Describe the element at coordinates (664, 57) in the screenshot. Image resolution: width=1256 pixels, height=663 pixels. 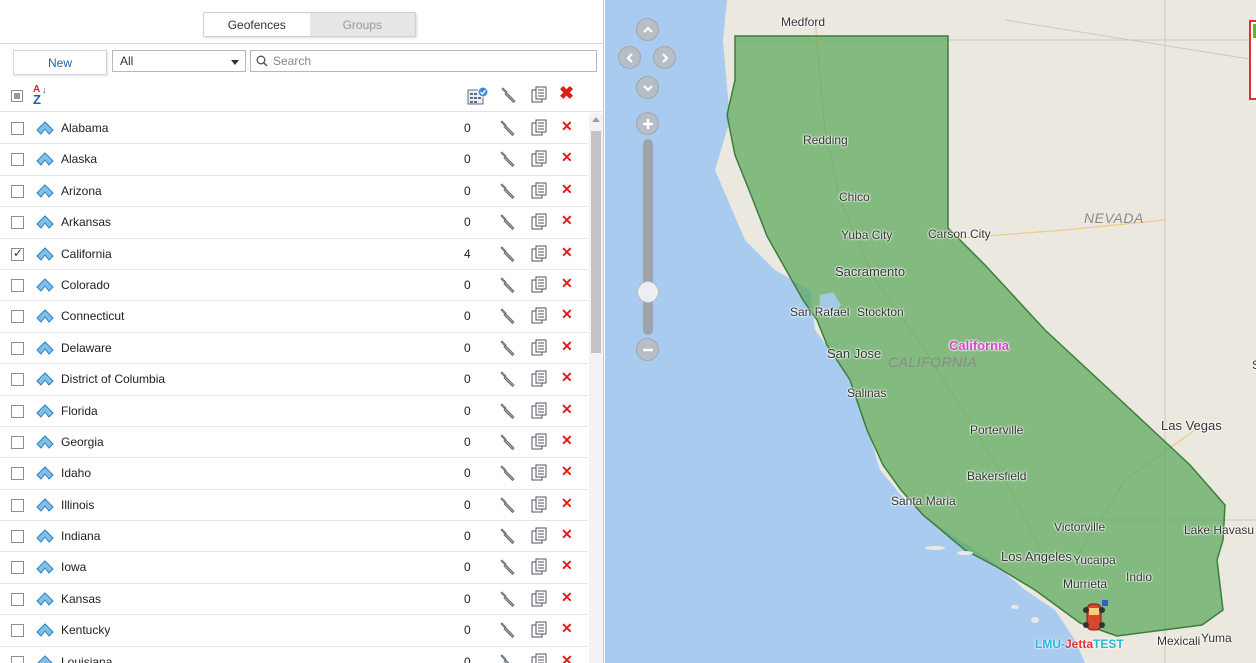
I see `pan-right-button` at that location.